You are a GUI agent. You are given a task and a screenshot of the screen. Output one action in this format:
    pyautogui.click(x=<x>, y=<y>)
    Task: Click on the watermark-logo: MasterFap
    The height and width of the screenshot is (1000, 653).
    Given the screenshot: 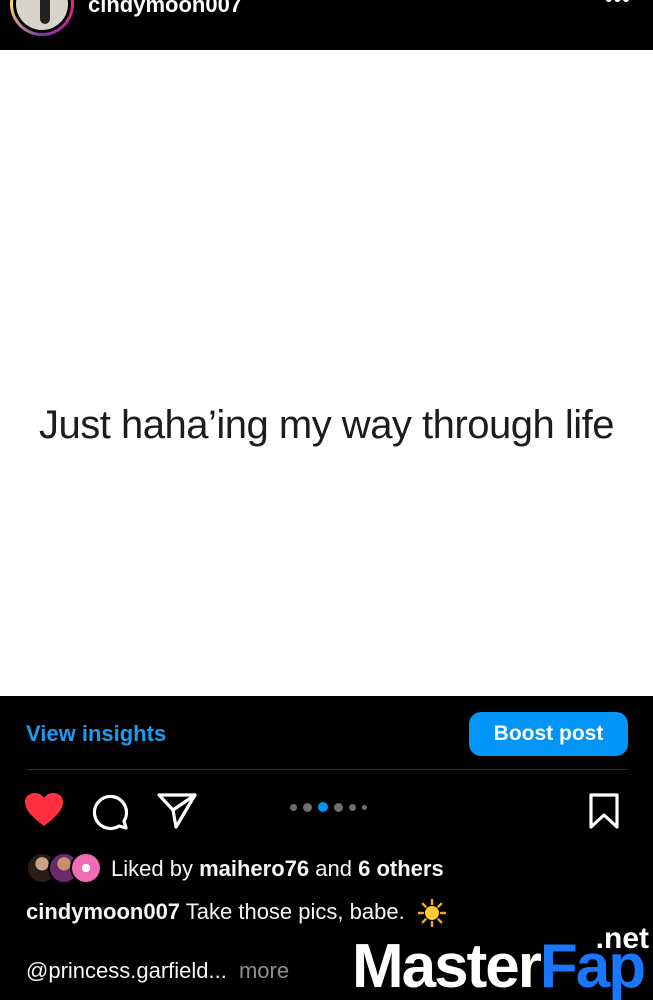 What is the action you would take?
    pyautogui.click(x=499, y=967)
    